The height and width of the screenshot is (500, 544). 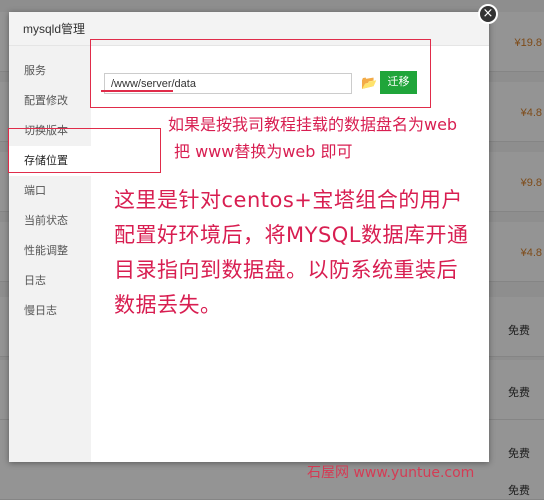 What do you see at coordinates (84, 150) in the screenshot?
I see `annotation-box-storage` at bounding box center [84, 150].